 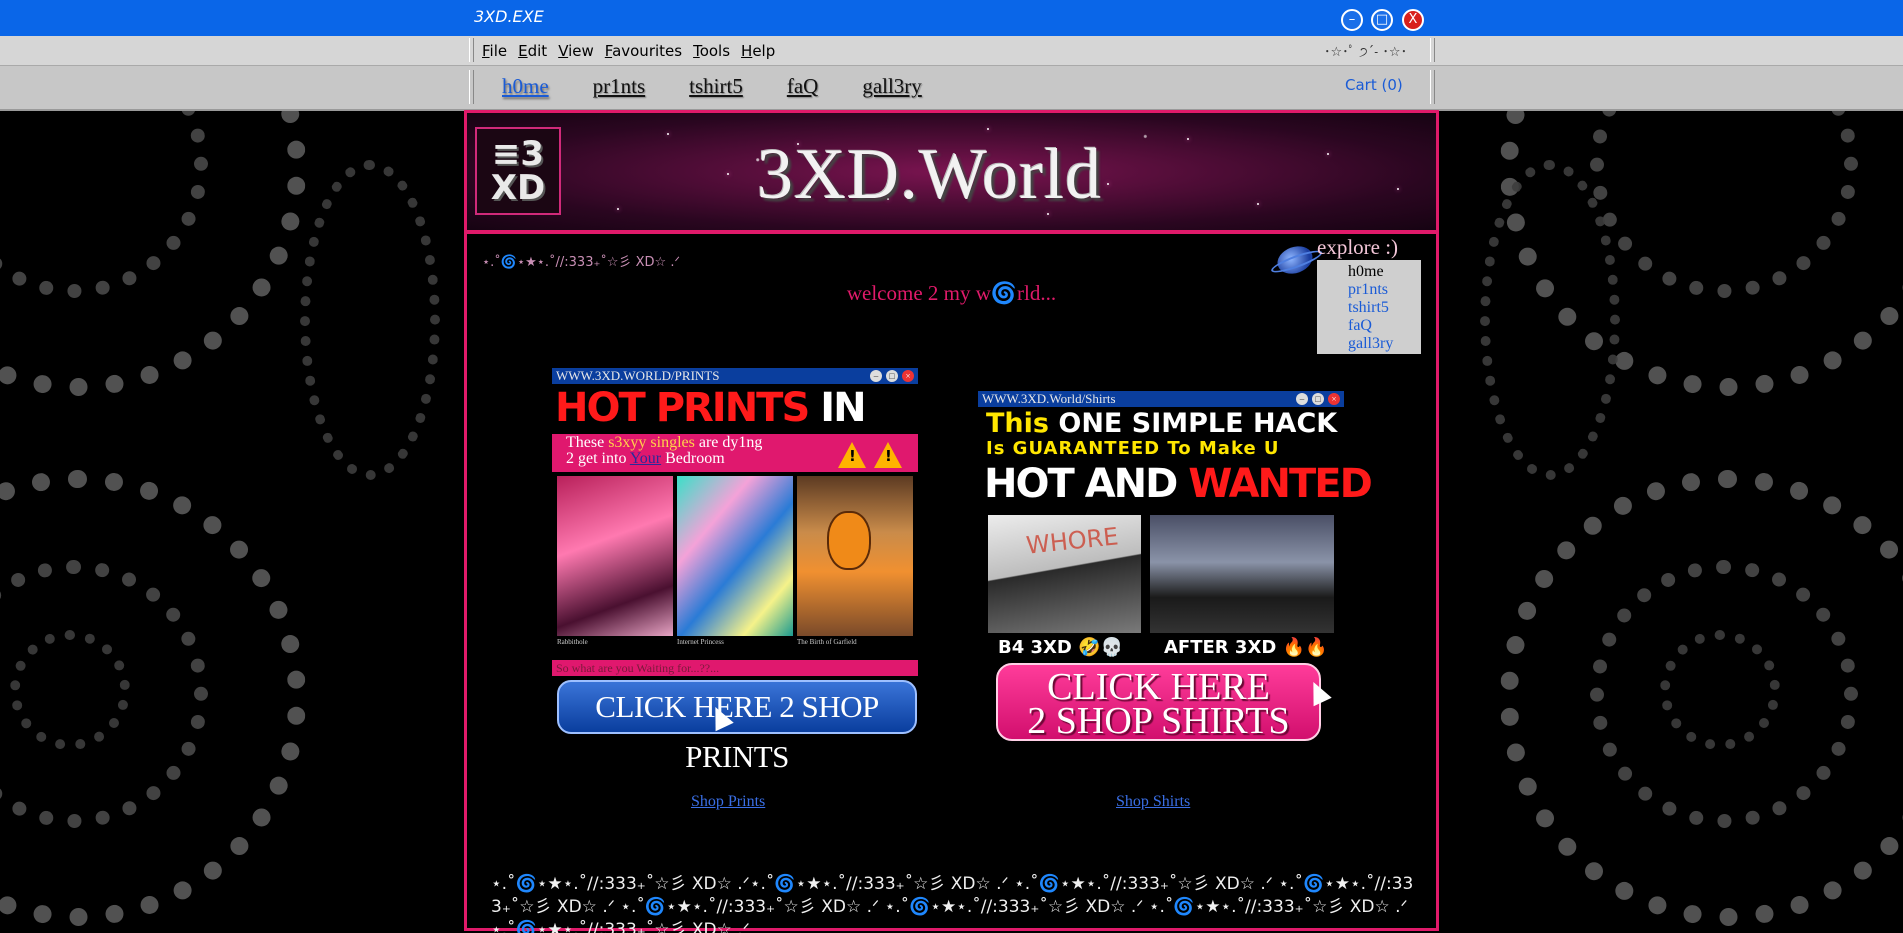 I want to click on shop-shirts-link: Shop Shirts, so click(x=1153, y=802).